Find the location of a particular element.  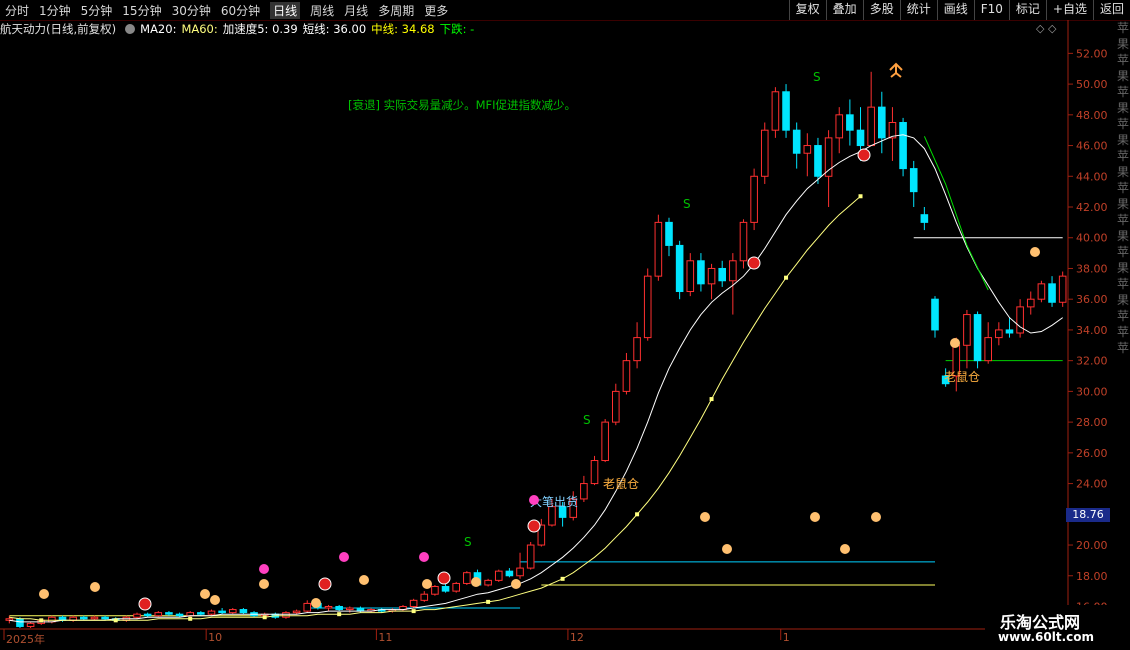

y-tick-label-13: 42.00 is located at coordinates (1092, 207).